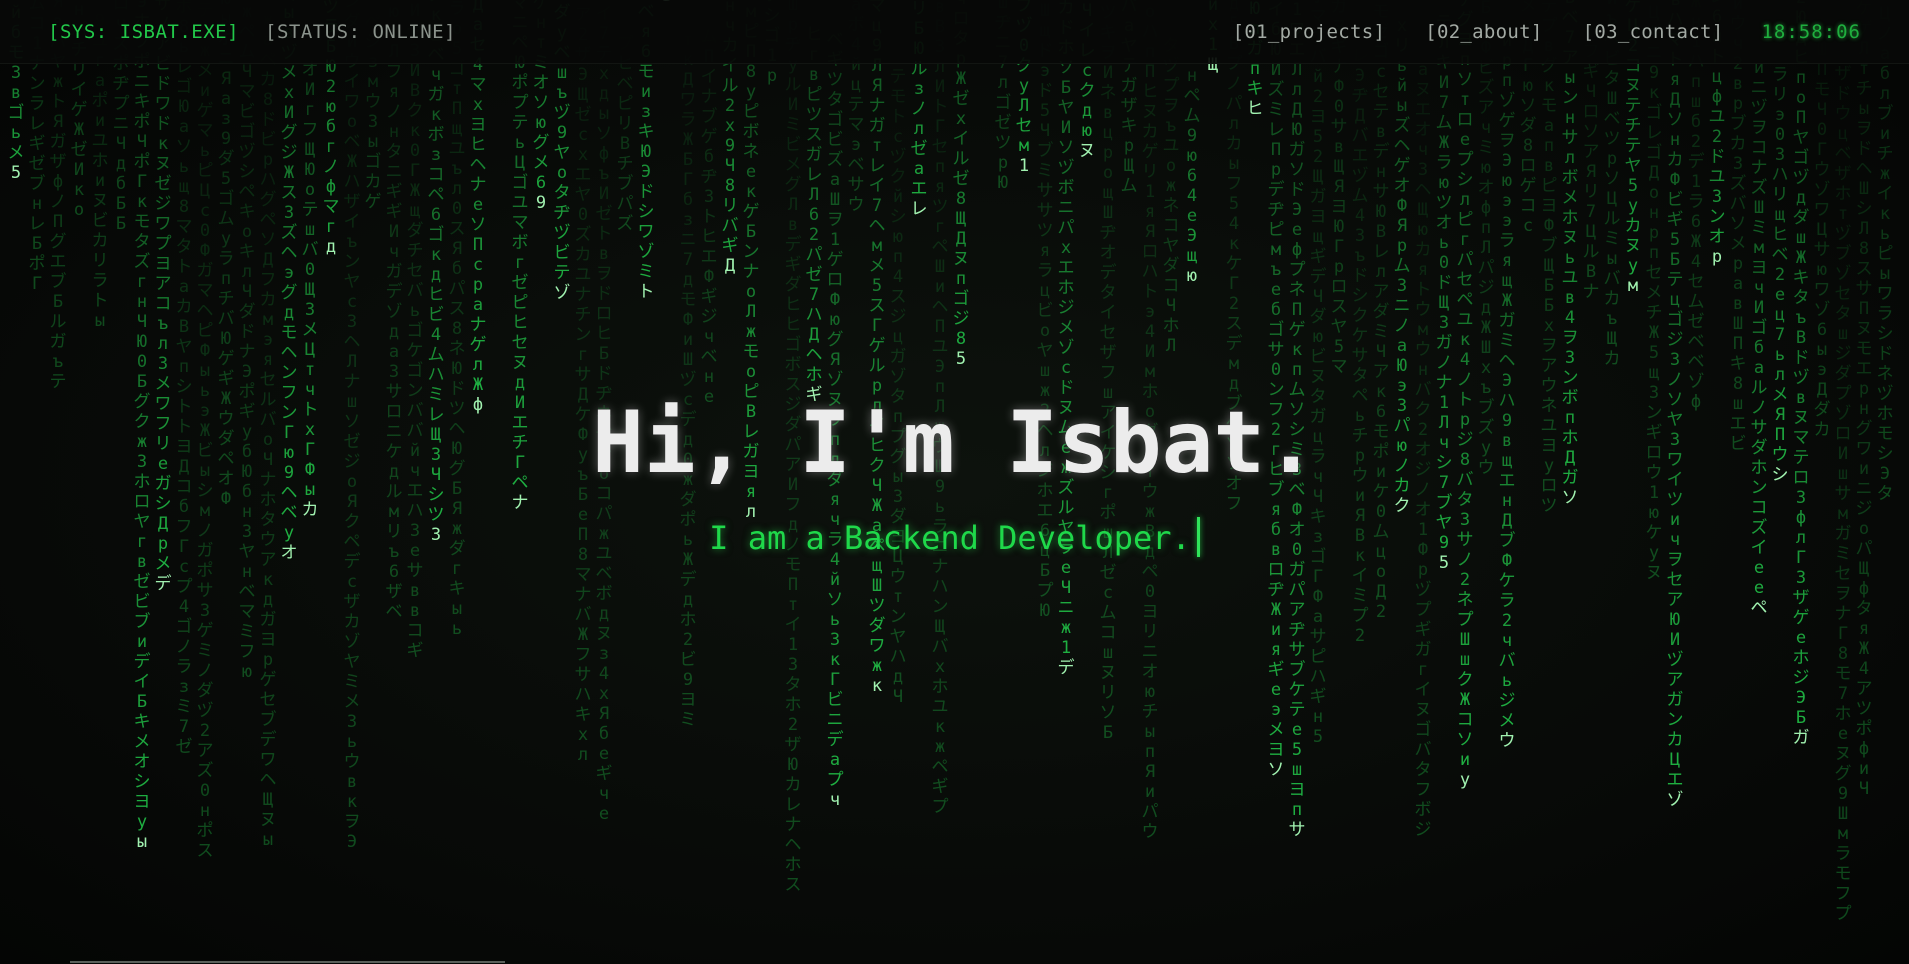  Describe the element at coordinates (1864, 509) in the screenshot. I see `rain-glyph: ジ` at that location.